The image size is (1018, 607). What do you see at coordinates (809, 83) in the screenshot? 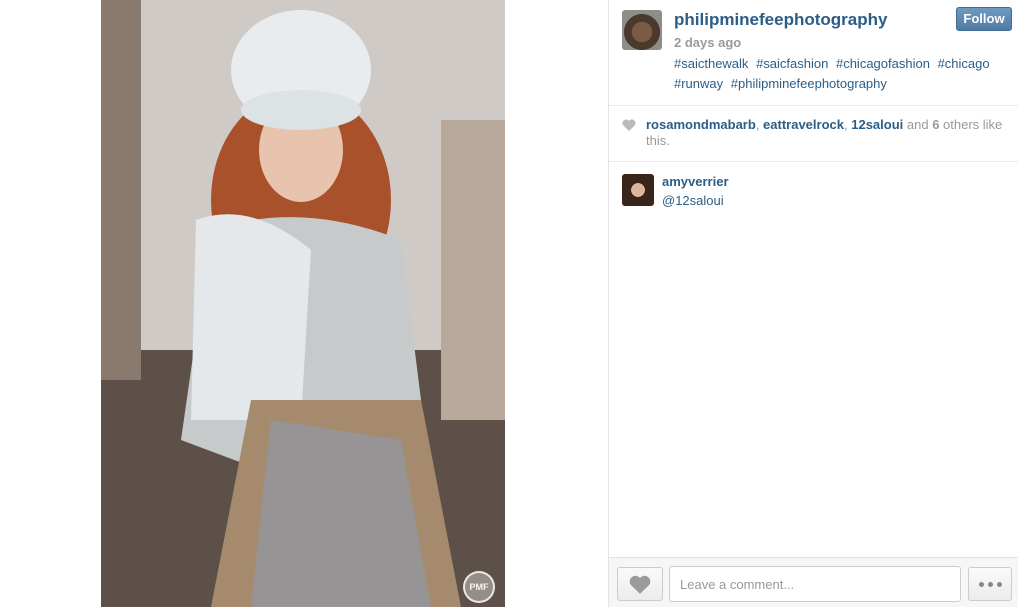
I see `hashtag-link: #philipminefeephotography` at bounding box center [809, 83].